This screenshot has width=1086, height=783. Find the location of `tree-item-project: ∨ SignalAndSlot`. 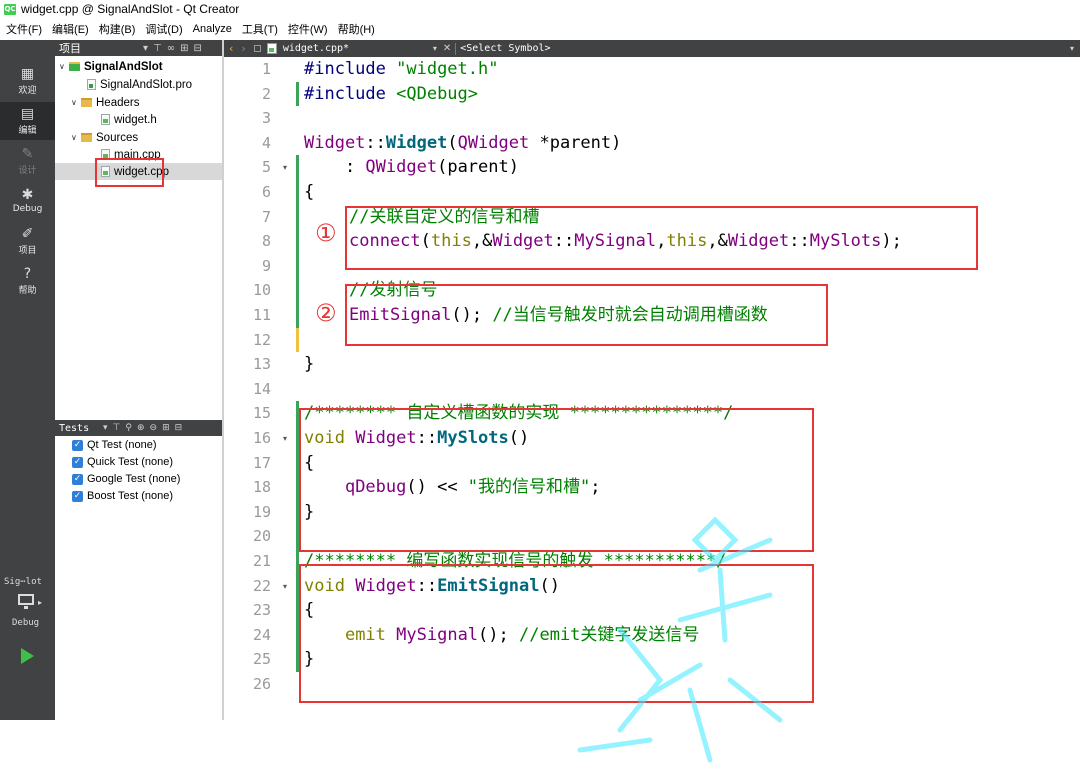

tree-item-project: ∨ SignalAndSlot is located at coordinates (111, 66).